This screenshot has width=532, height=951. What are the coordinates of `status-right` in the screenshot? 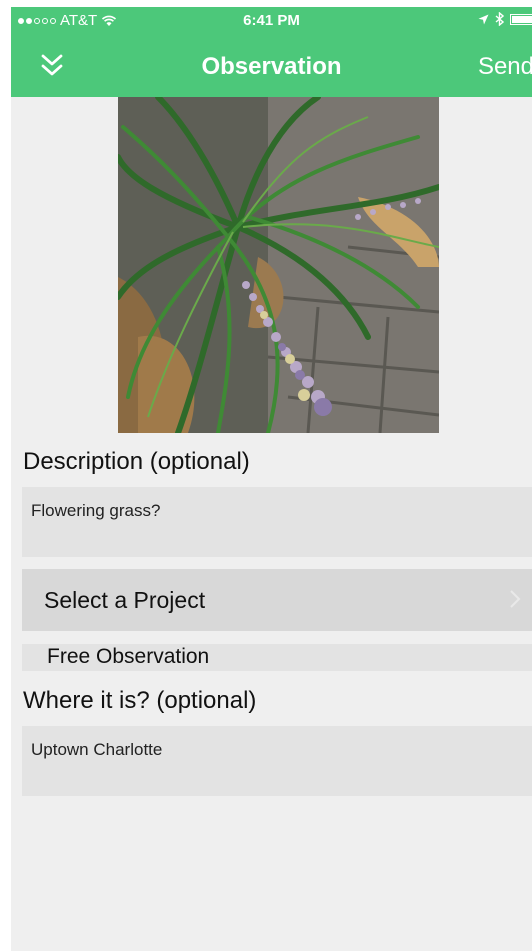 It's located at (505, 19).